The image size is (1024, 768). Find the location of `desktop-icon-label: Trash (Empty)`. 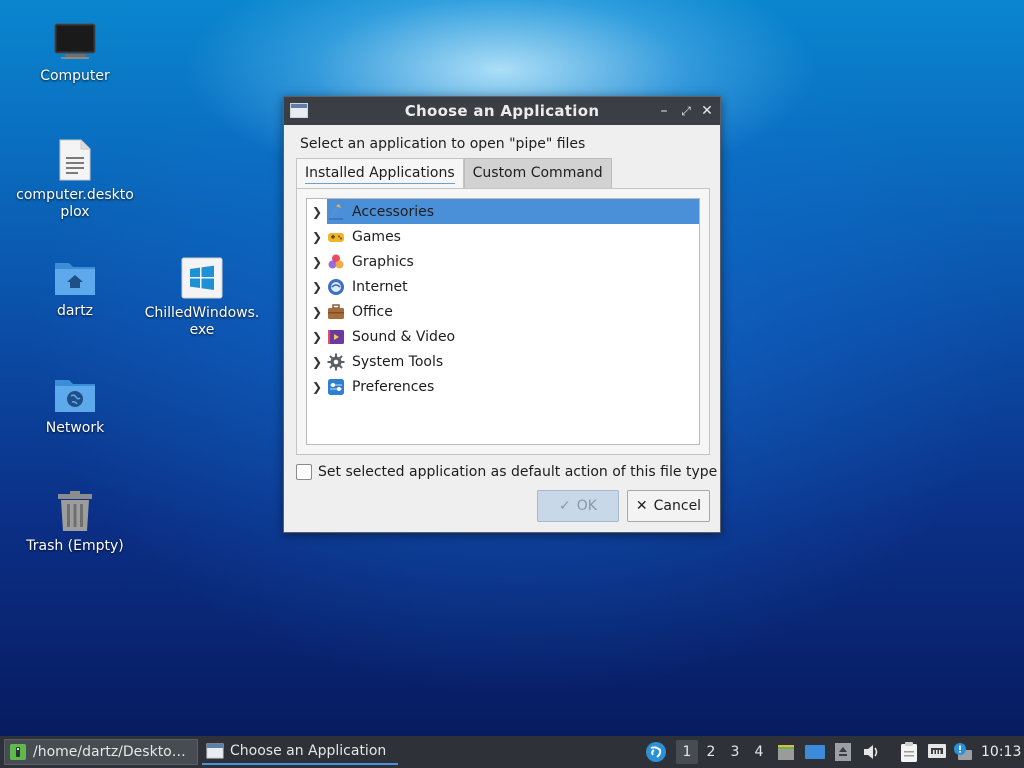

desktop-icon-label: Trash (Empty) is located at coordinates (75, 546).